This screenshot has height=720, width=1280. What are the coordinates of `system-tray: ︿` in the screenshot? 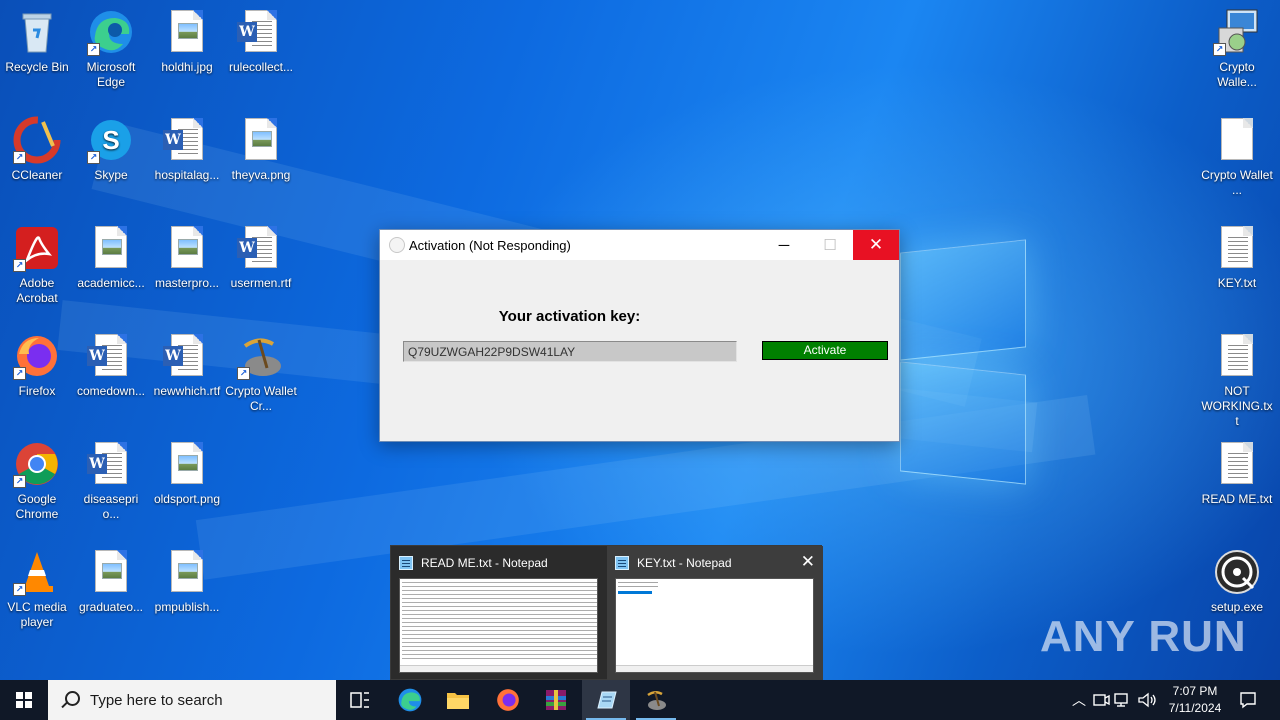 It's located at (1113, 700).